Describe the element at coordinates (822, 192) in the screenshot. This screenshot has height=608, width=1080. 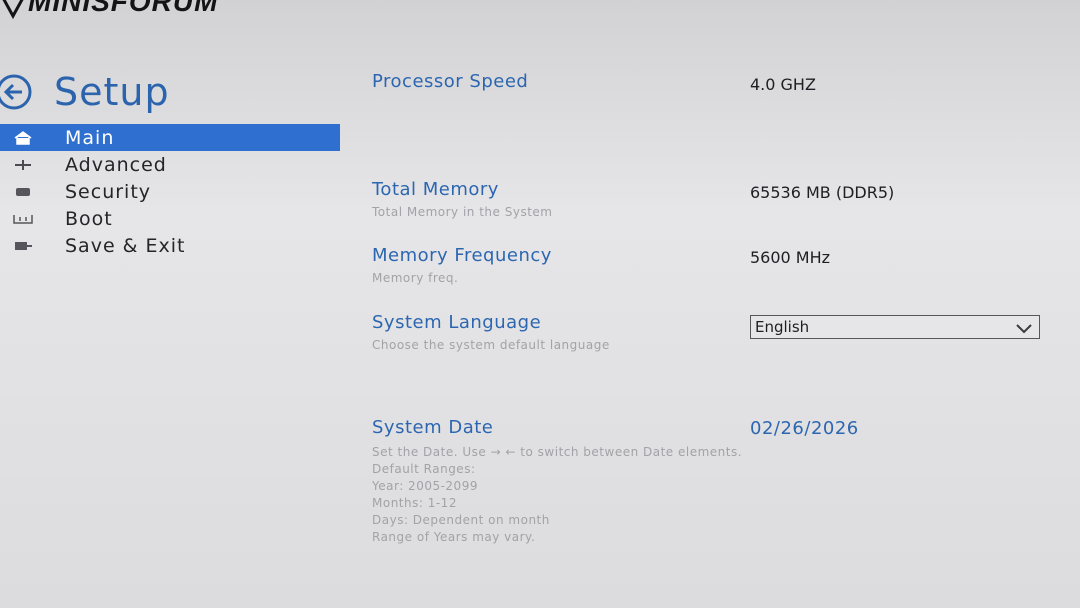
I see `total-memory-value: 65536 MB (DDR5)` at that location.